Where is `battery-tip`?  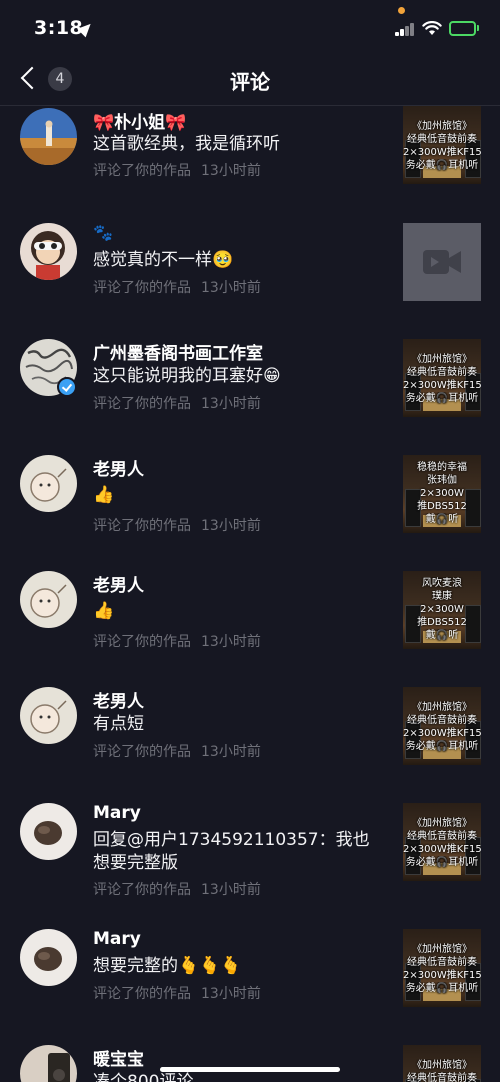
battery-tip is located at coordinates (478, 28).